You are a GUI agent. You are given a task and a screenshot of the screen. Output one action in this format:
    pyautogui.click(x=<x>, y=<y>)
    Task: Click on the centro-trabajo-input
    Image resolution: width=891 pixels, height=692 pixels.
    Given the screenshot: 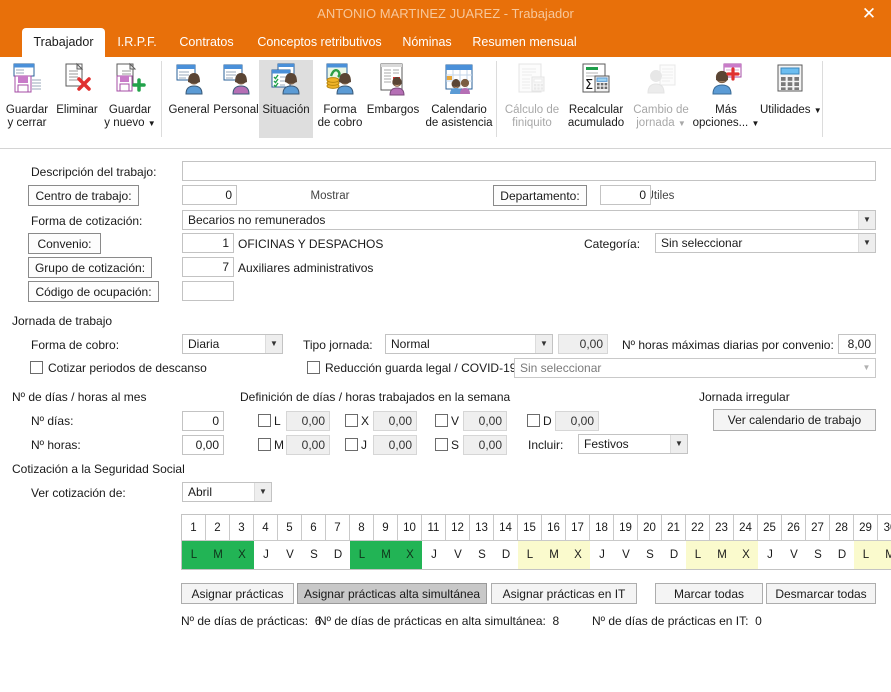 What is the action you would take?
    pyautogui.click(x=209, y=195)
    